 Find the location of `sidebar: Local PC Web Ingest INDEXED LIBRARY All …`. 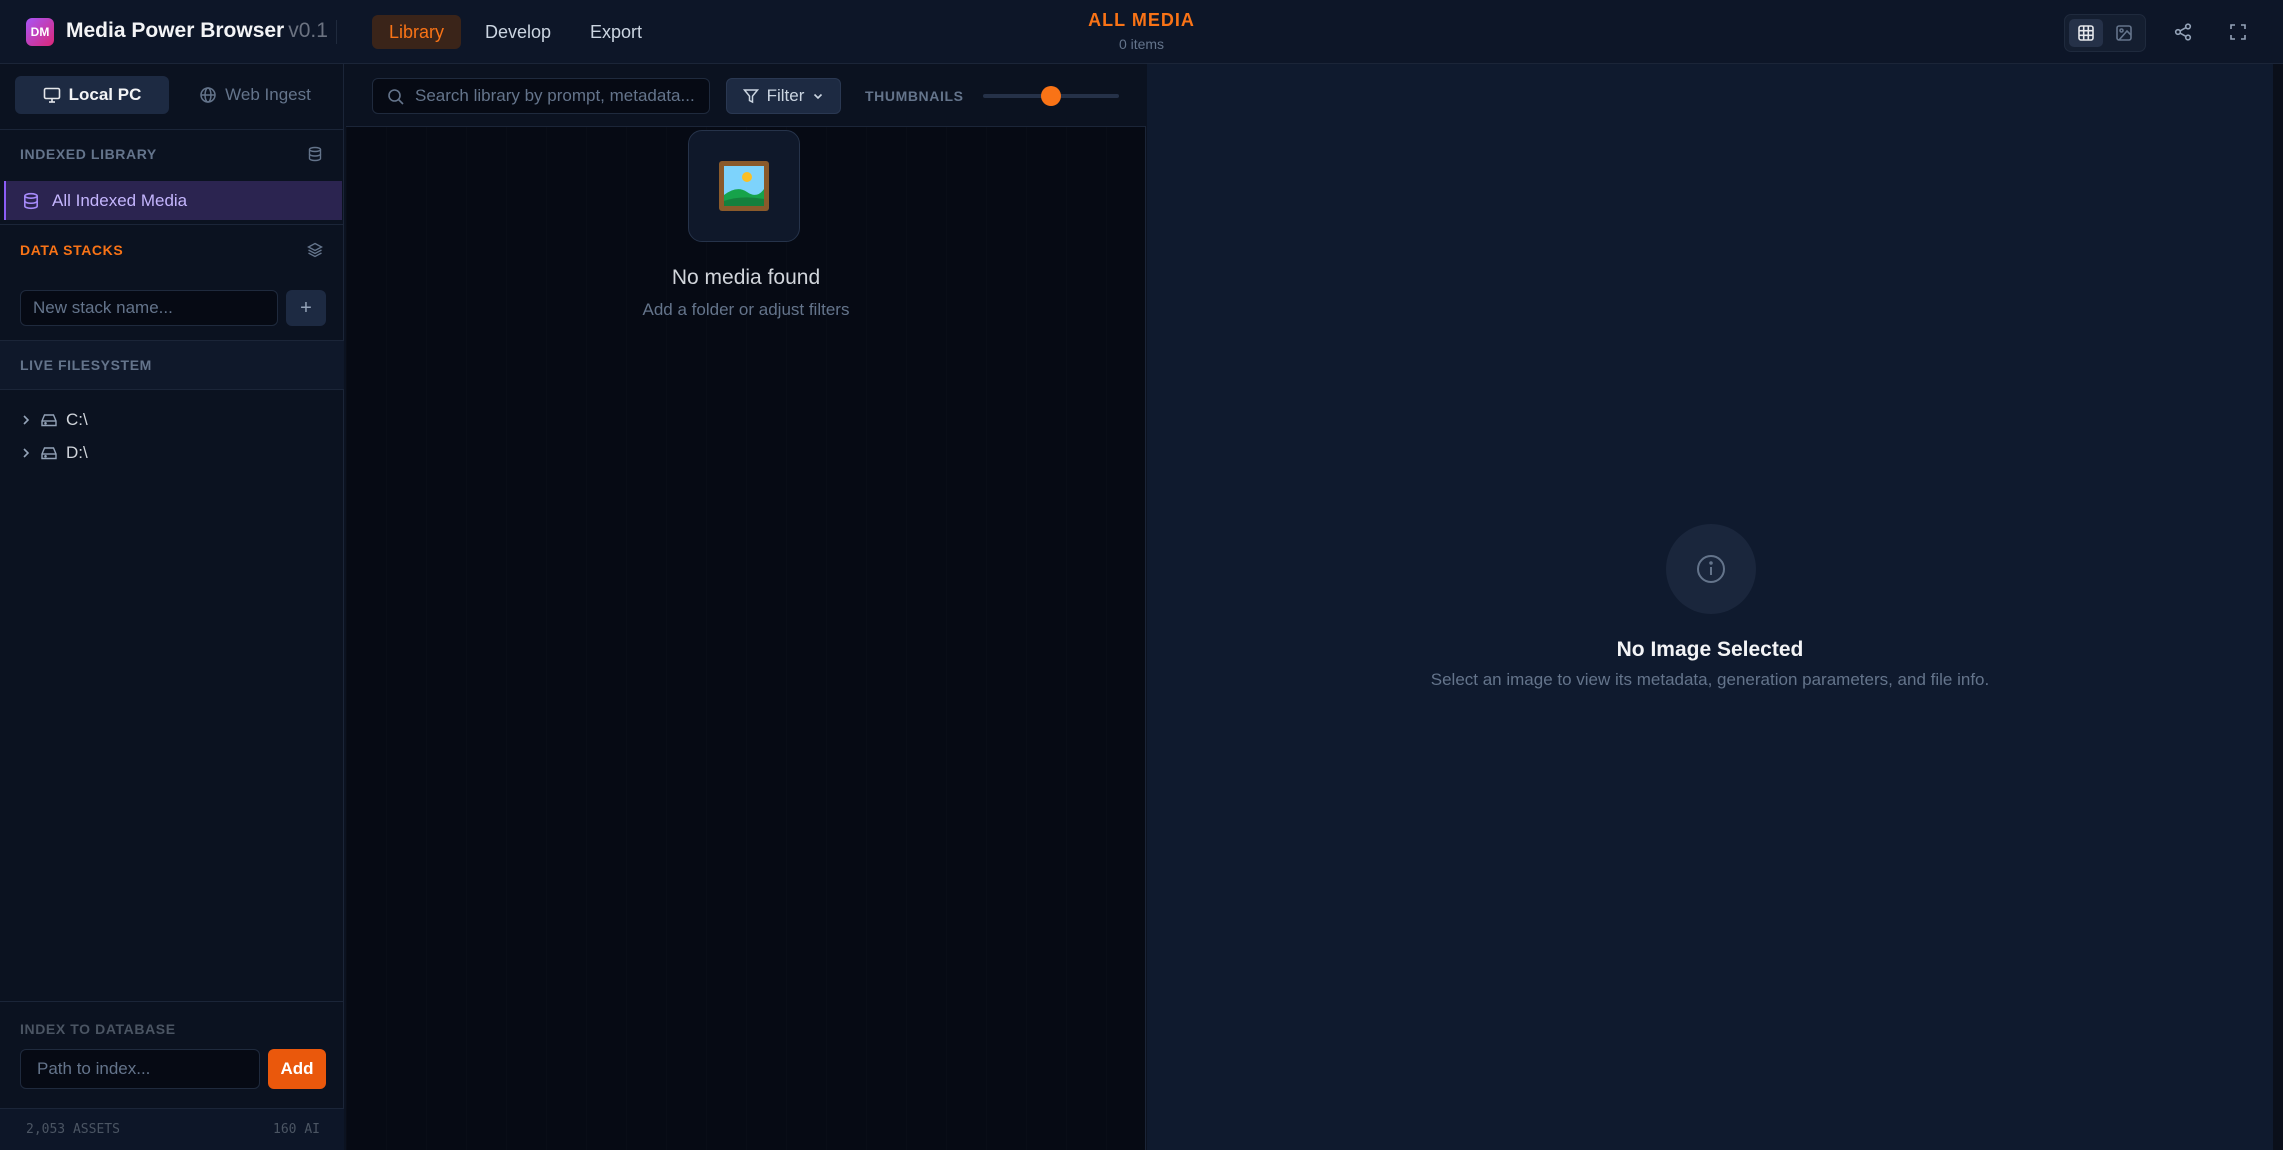

sidebar: Local PC Web Ingest INDEXED LIBRARY All … is located at coordinates (172, 607).